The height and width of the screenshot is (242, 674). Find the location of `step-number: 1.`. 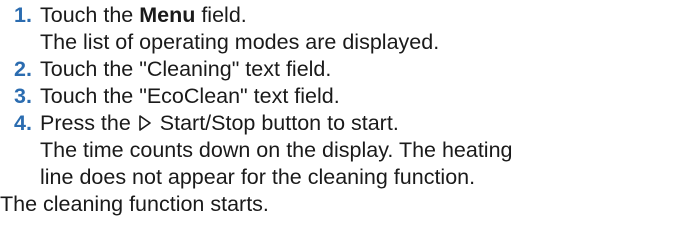

step-number: 1. is located at coordinates (23, 15).